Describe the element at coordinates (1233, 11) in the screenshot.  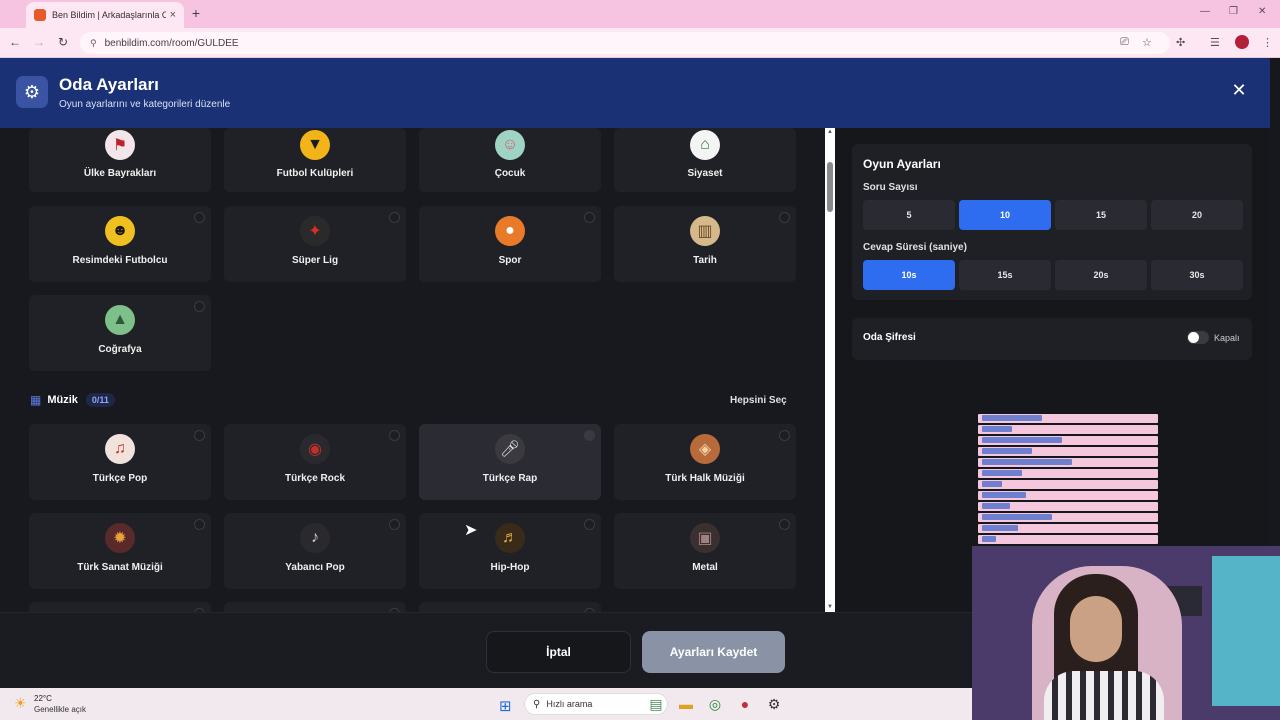
I see `maximize-icon: ❐` at that location.